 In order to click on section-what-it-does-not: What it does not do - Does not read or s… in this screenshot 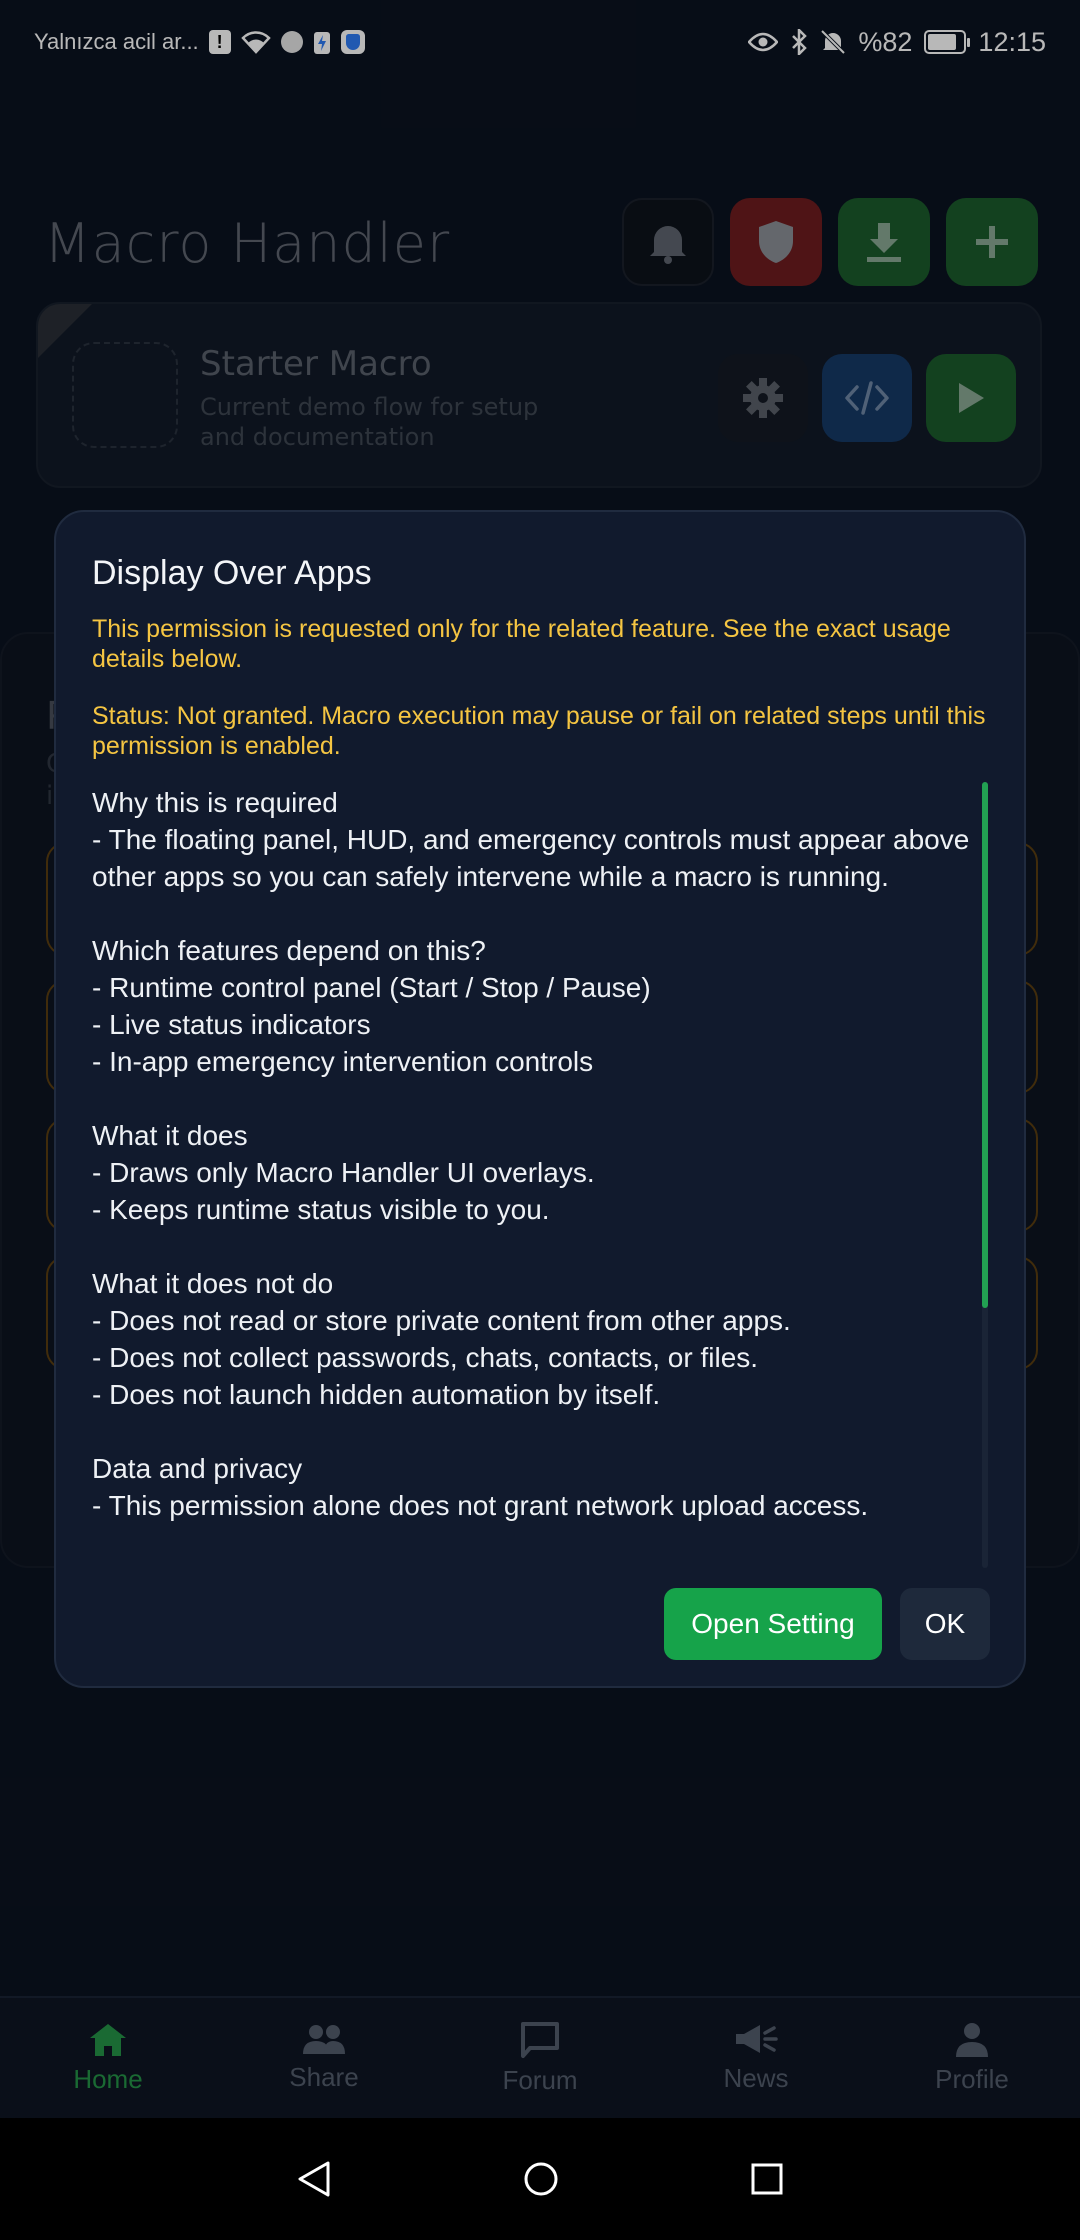, I will do `click(532, 1339)`.